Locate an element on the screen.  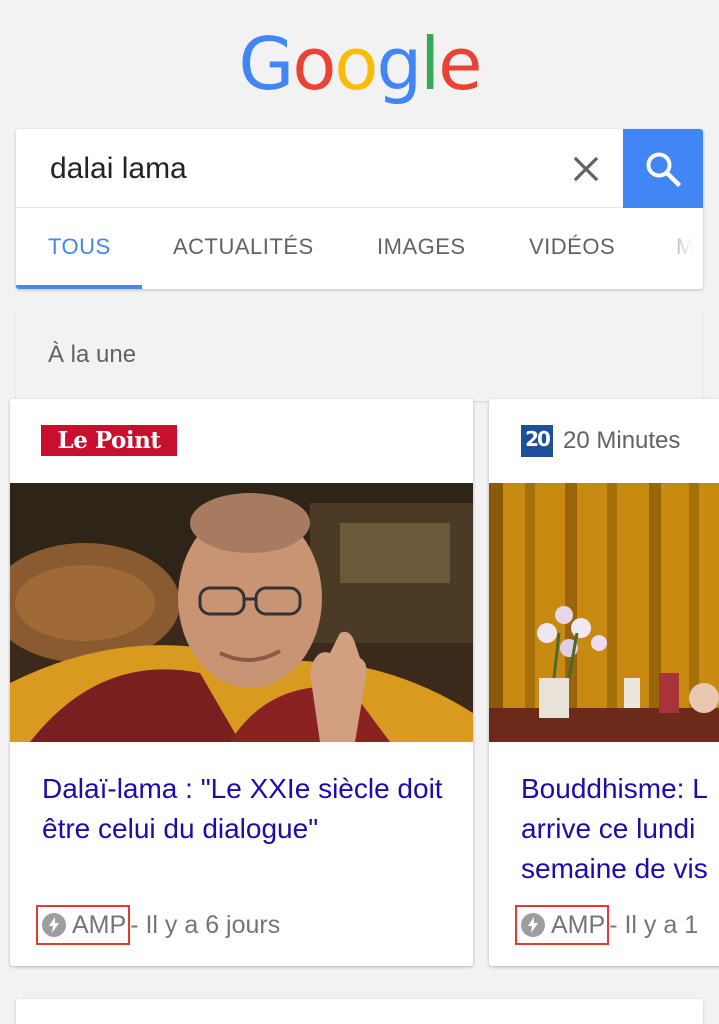
article-meta: AMP - Il y a 6 jours is located at coordinates (158, 925).